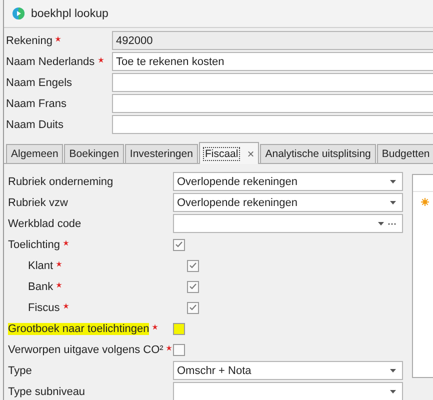 This screenshot has width=433, height=400. What do you see at coordinates (161, 153) in the screenshot?
I see `tab: Investeringen` at bounding box center [161, 153].